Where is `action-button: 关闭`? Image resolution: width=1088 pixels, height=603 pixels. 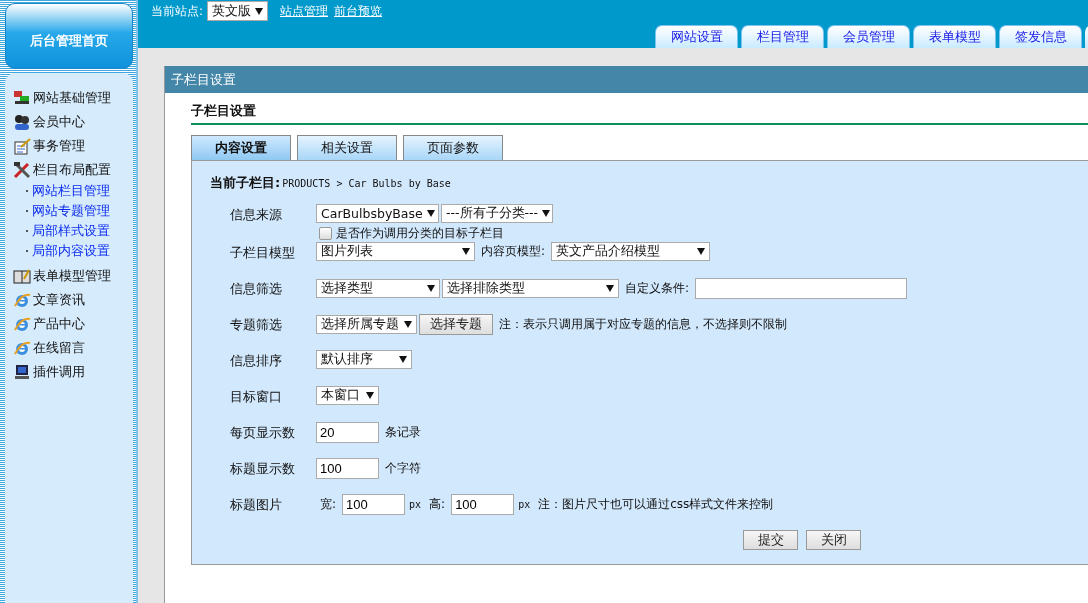
action-button: 关闭 is located at coordinates (833, 540).